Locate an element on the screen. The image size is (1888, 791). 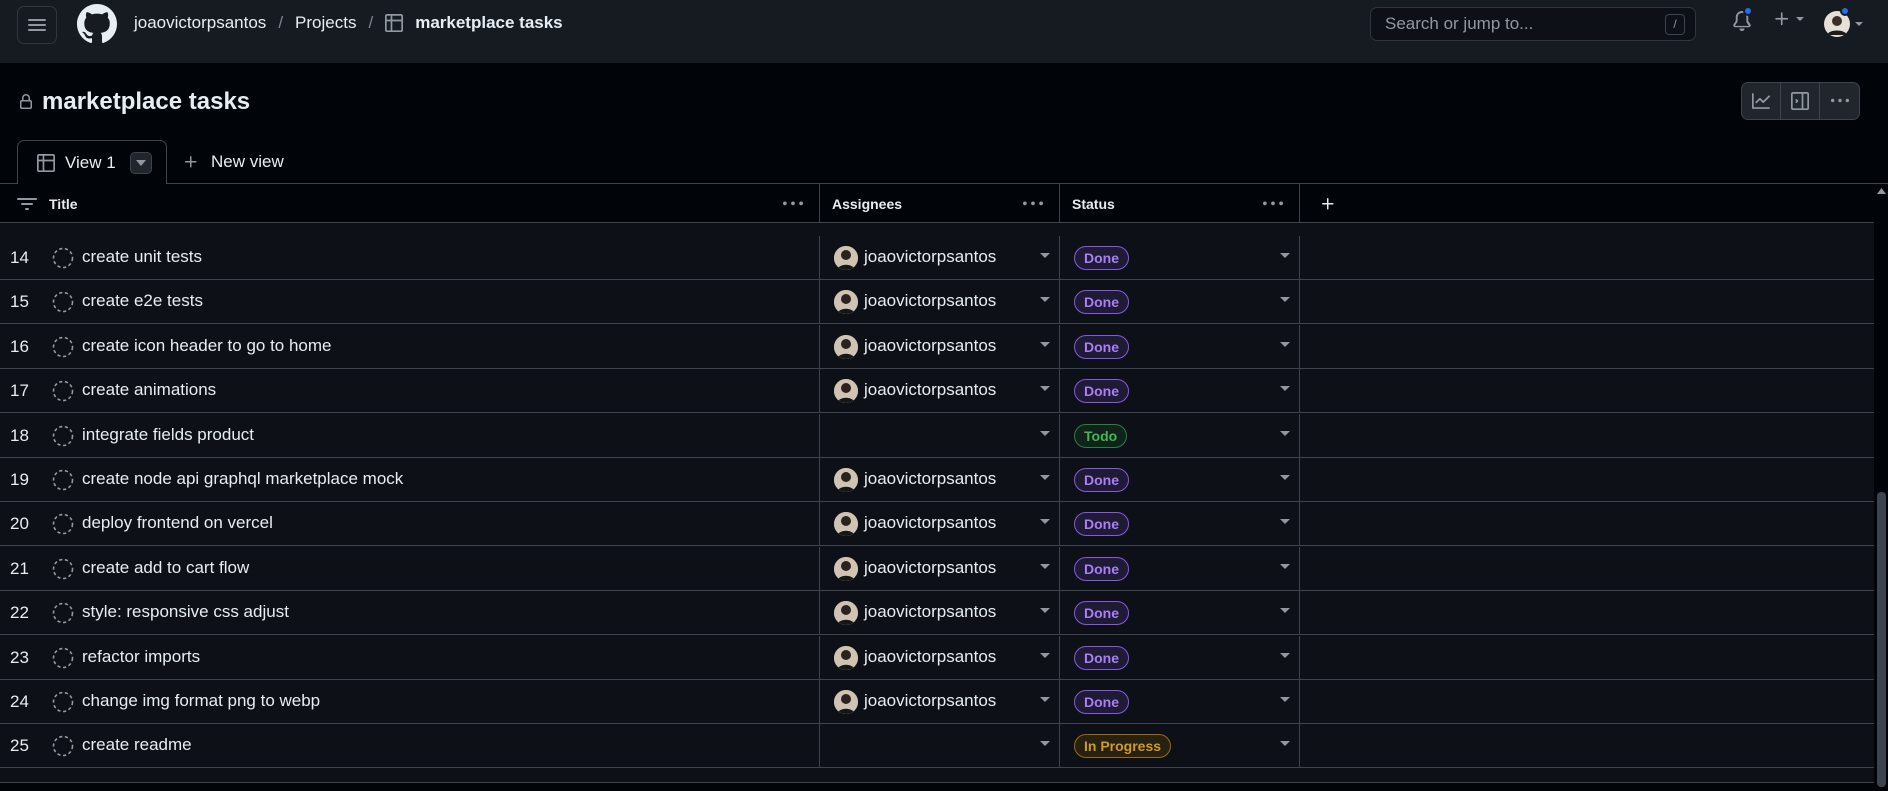
column-header-status: Status is located at coordinates (1180, 203).